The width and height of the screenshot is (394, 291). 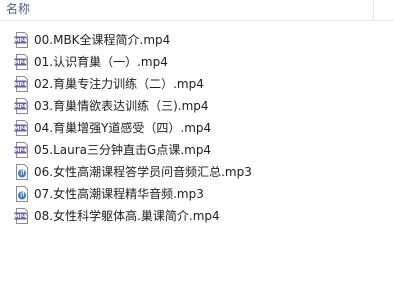 I want to click on file-name: 01.认识育巢（一）.mp4, so click(x=101, y=62).